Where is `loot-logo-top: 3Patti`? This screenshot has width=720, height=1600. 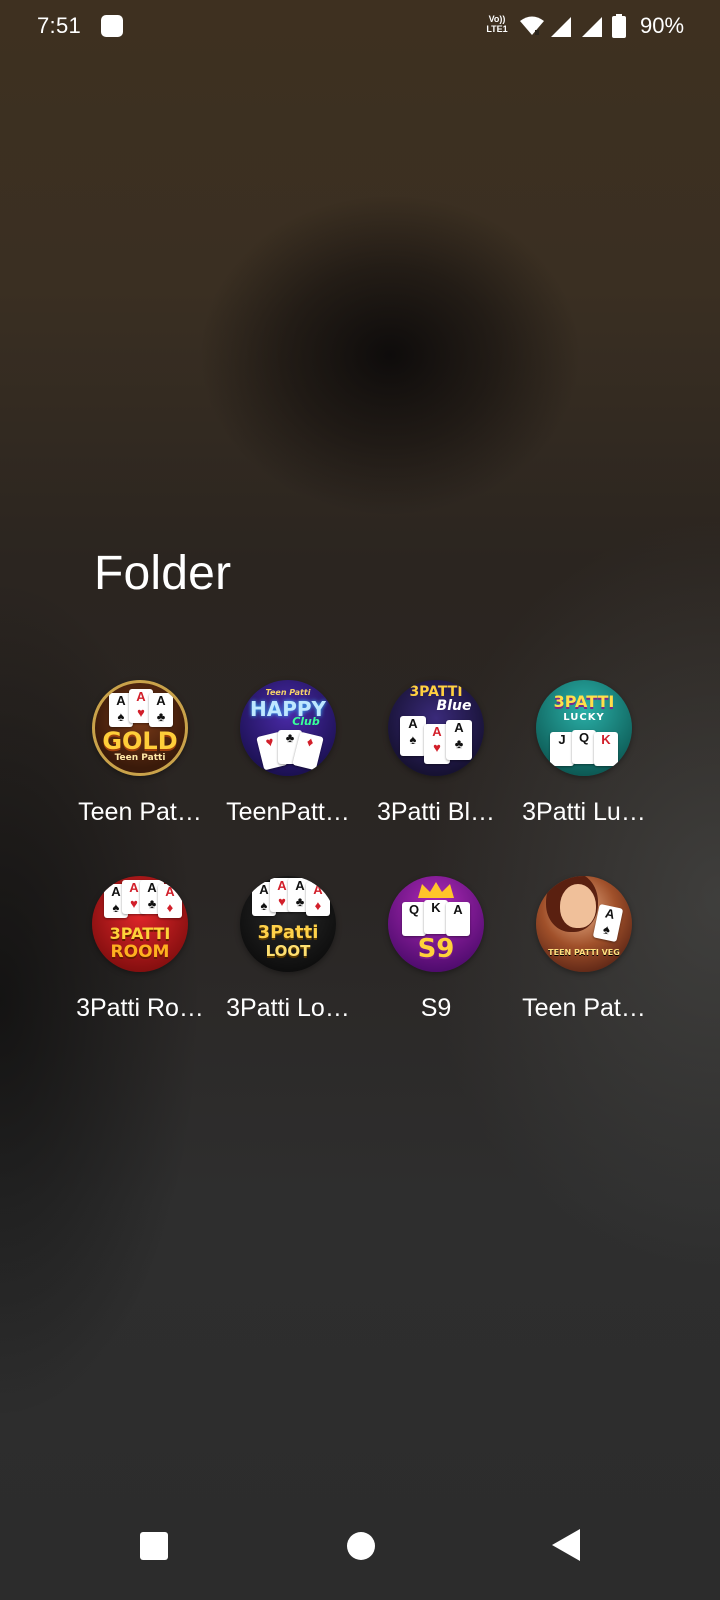 loot-logo-top: 3Patti is located at coordinates (288, 932).